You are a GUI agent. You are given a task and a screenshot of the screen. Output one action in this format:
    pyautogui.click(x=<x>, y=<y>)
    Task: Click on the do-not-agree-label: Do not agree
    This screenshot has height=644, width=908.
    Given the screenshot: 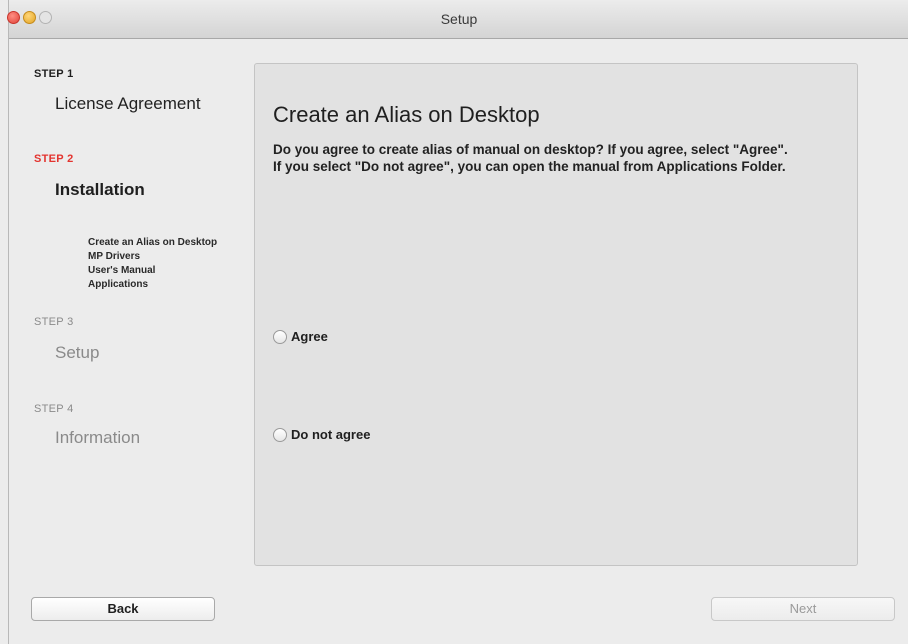 What is the action you would take?
    pyautogui.click(x=330, y=434)
    